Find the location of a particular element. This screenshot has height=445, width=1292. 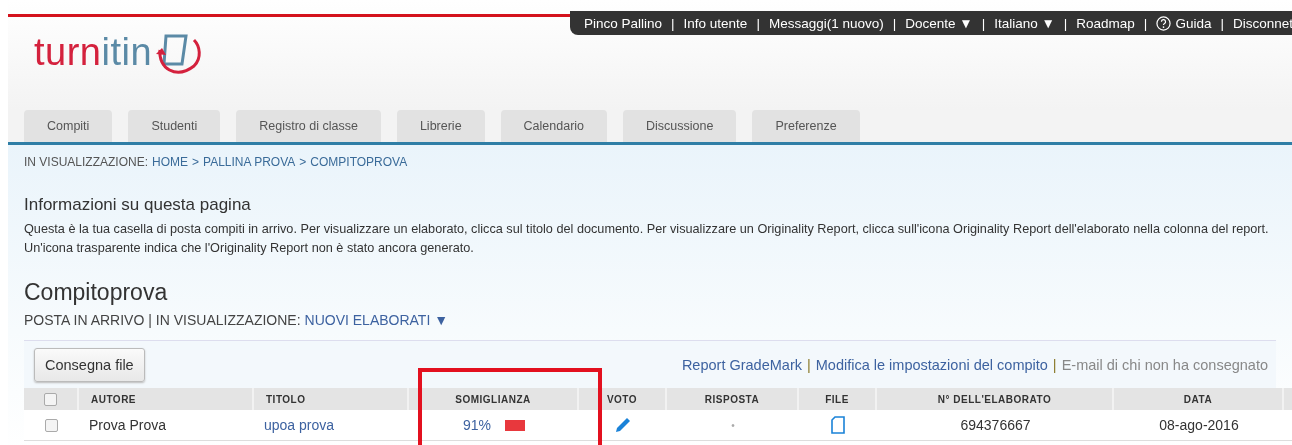

row-checkbox is located at coordinates (51, 425).